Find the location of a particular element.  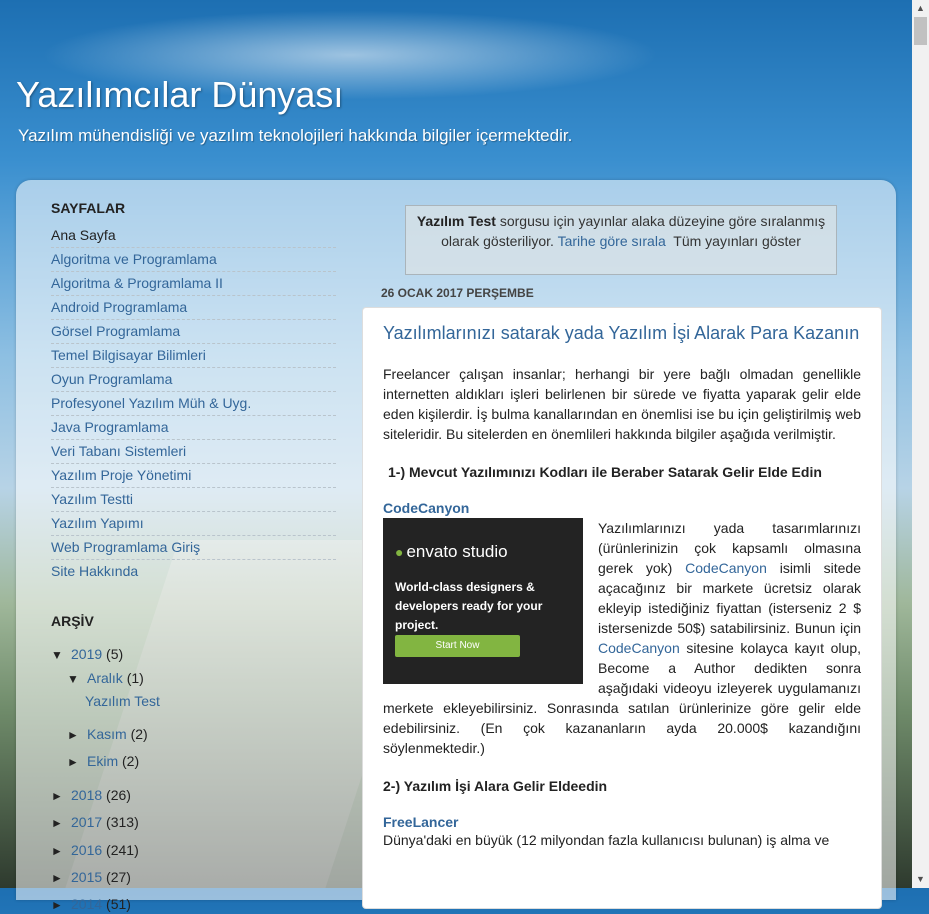

page-item: Yazılım Testti is located at coordinates (193, 500).